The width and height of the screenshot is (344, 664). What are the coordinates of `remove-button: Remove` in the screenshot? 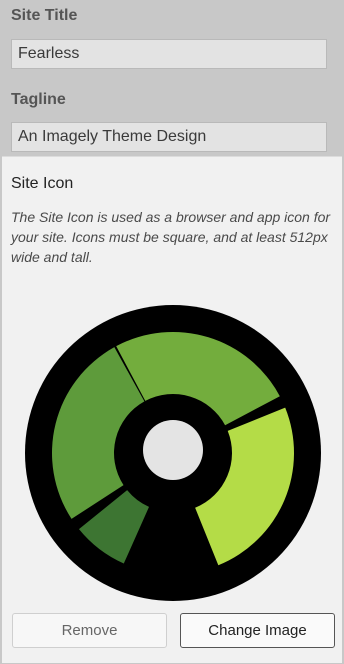 It's located at (89, 630).